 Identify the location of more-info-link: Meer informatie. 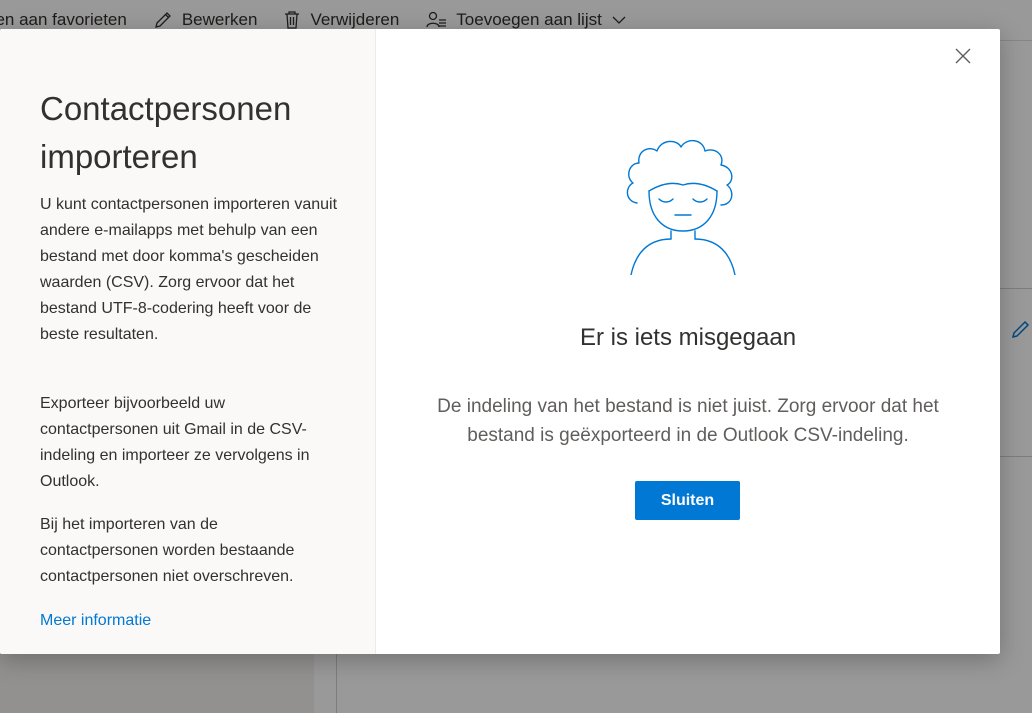
(95, 621).